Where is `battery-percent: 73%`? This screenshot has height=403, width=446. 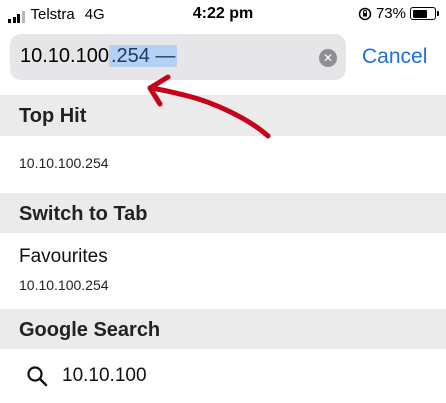 battery-percent: 73% is located at coordinates (390, 13).